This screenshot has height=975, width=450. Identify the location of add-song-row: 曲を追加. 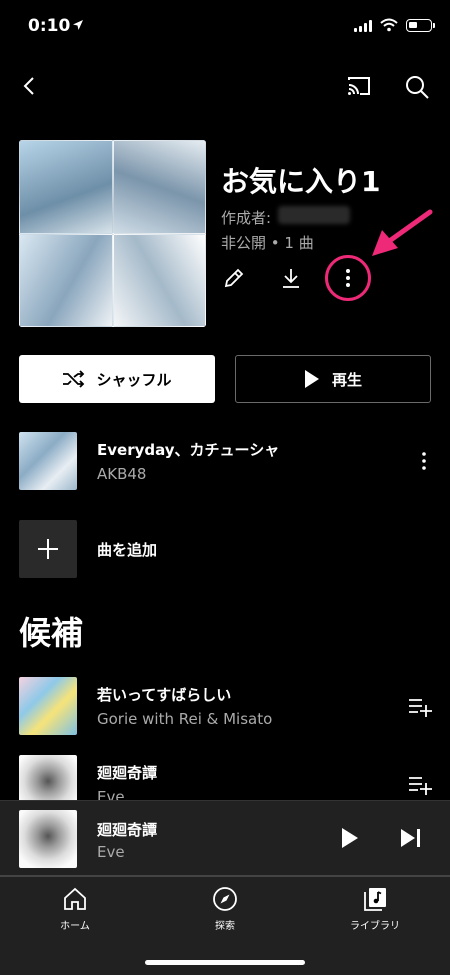
(225, 550).